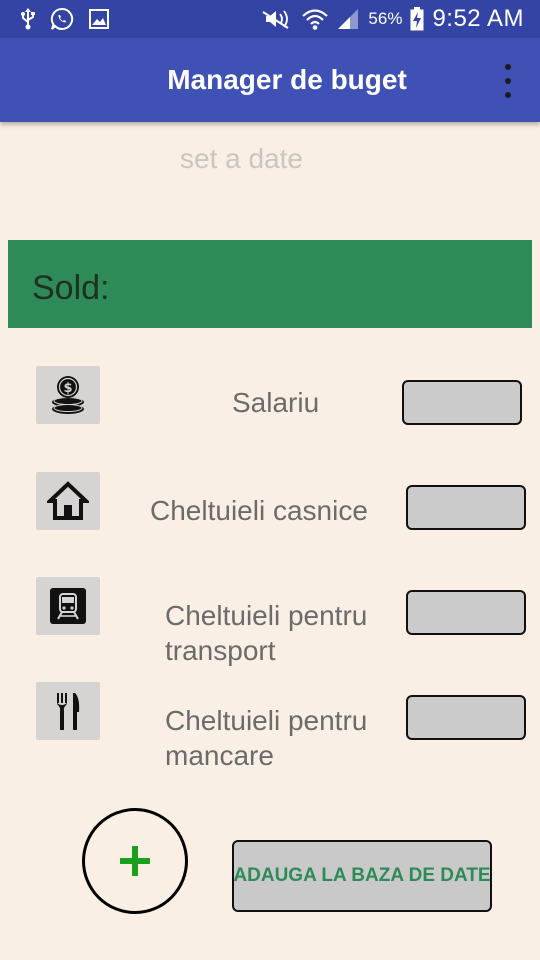 The width and height of the screenshot is (540, 960). I want to click on gallery-icon, so click(99, 19).